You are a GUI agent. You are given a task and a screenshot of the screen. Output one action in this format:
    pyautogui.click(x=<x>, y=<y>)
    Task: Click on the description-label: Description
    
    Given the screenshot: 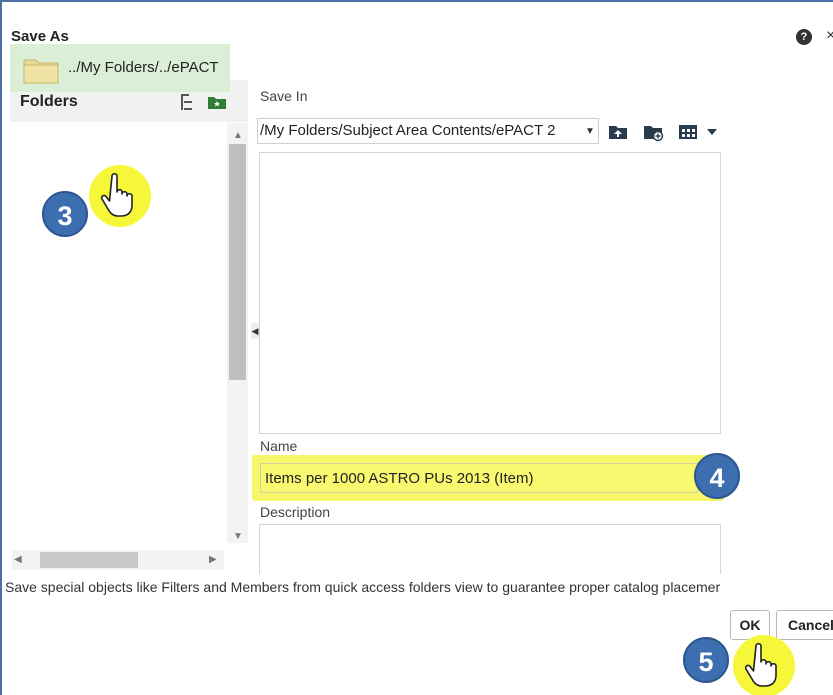 What is the action you would take?
    pyautogui.click(x=295, y=512)
    